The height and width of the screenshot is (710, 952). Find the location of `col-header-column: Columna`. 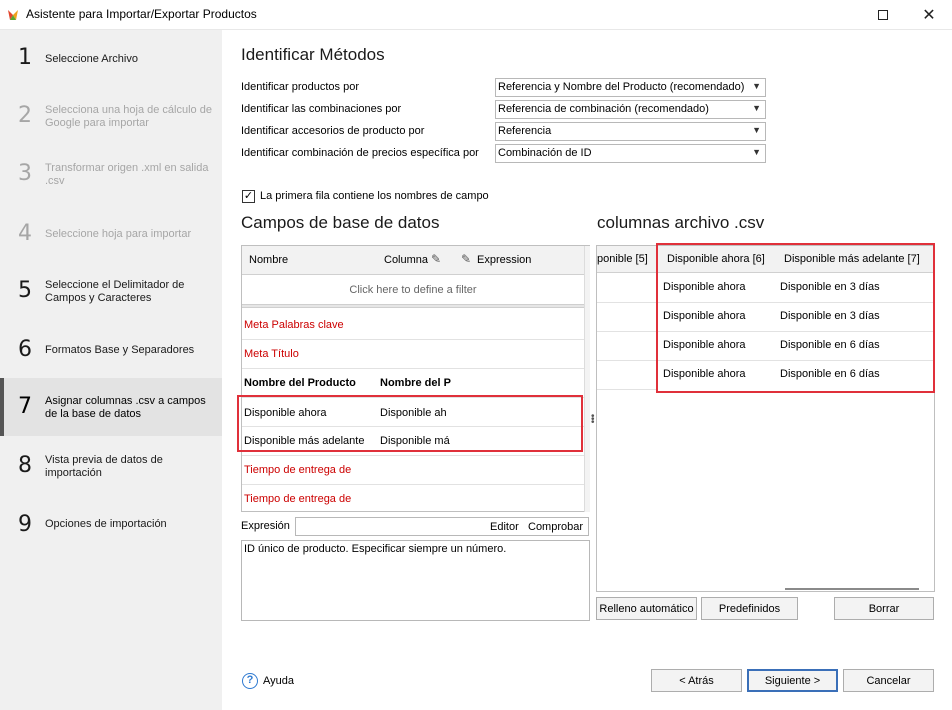

col-header-column: Columna is located at coordinates (406, 260).